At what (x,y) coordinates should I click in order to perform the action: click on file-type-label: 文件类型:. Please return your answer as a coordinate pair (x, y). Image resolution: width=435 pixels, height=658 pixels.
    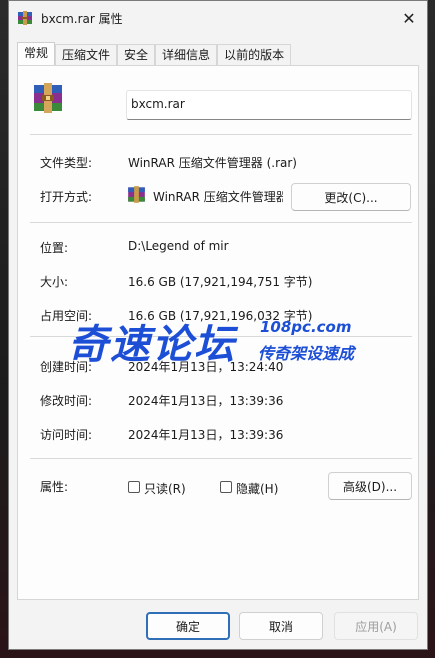
    Looking at the image, I should click on (66, 163).